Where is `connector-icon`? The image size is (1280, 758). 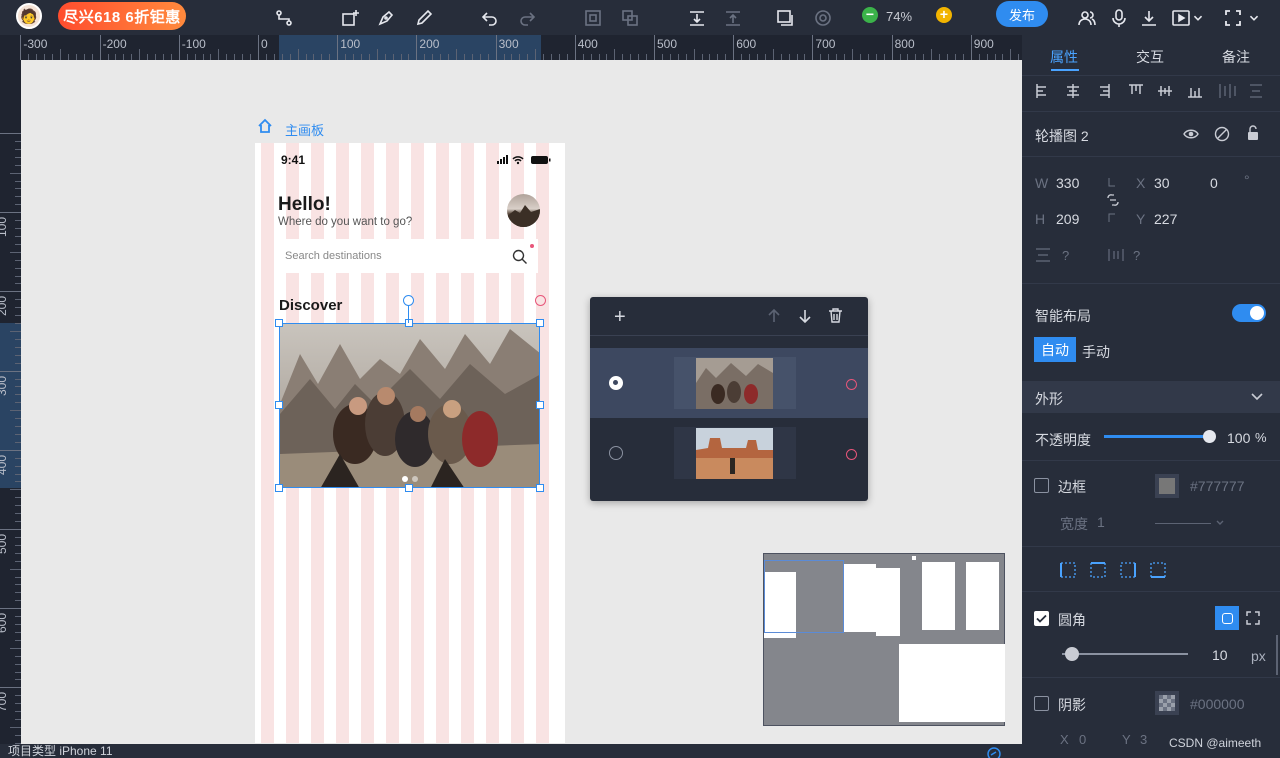 connector-icon is located at coordinates (284, 17).